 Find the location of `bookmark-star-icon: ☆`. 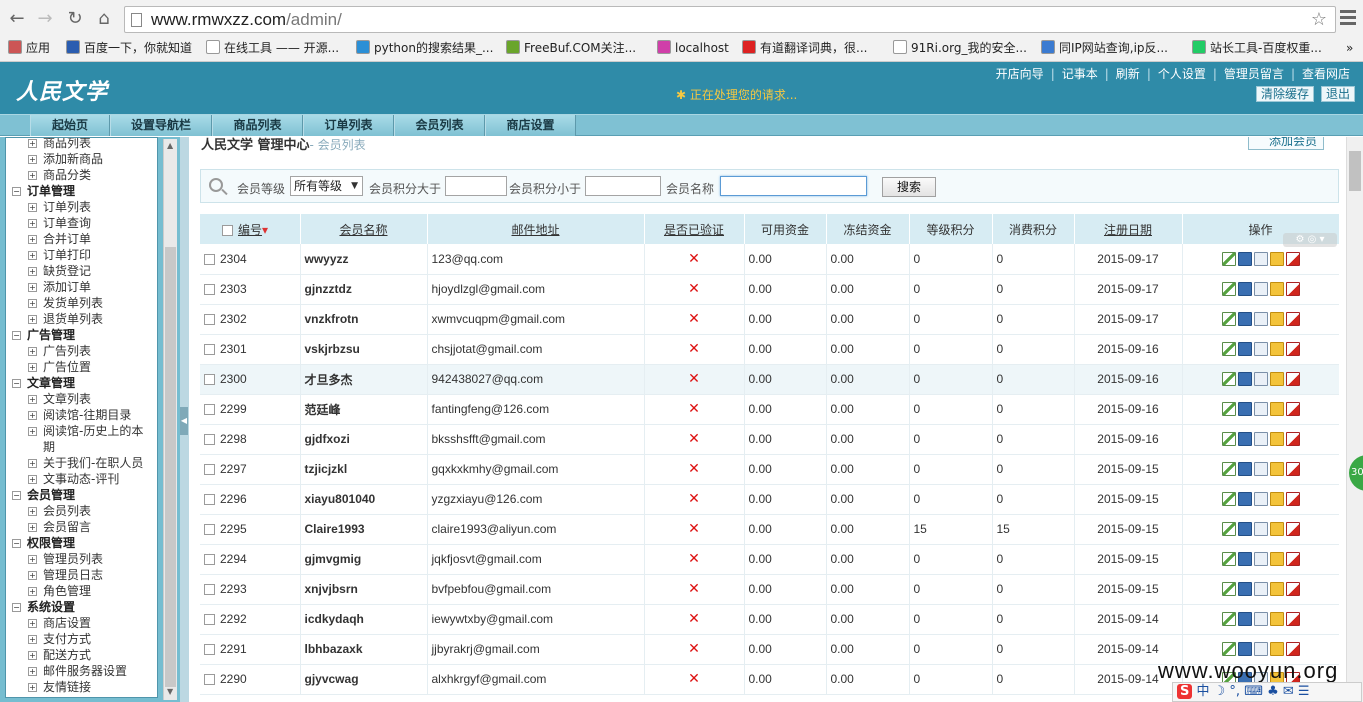

bookmark-star-icon: ☆ is located at coordinates (1319, 19).